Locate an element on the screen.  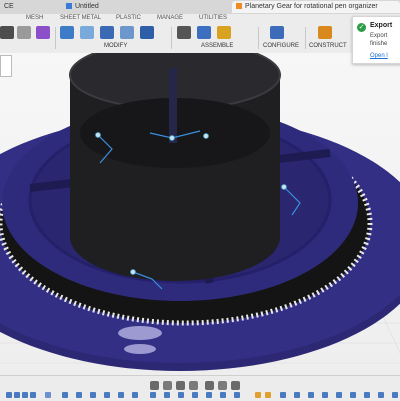
viewports-icon is located at coordinates (235, 385).